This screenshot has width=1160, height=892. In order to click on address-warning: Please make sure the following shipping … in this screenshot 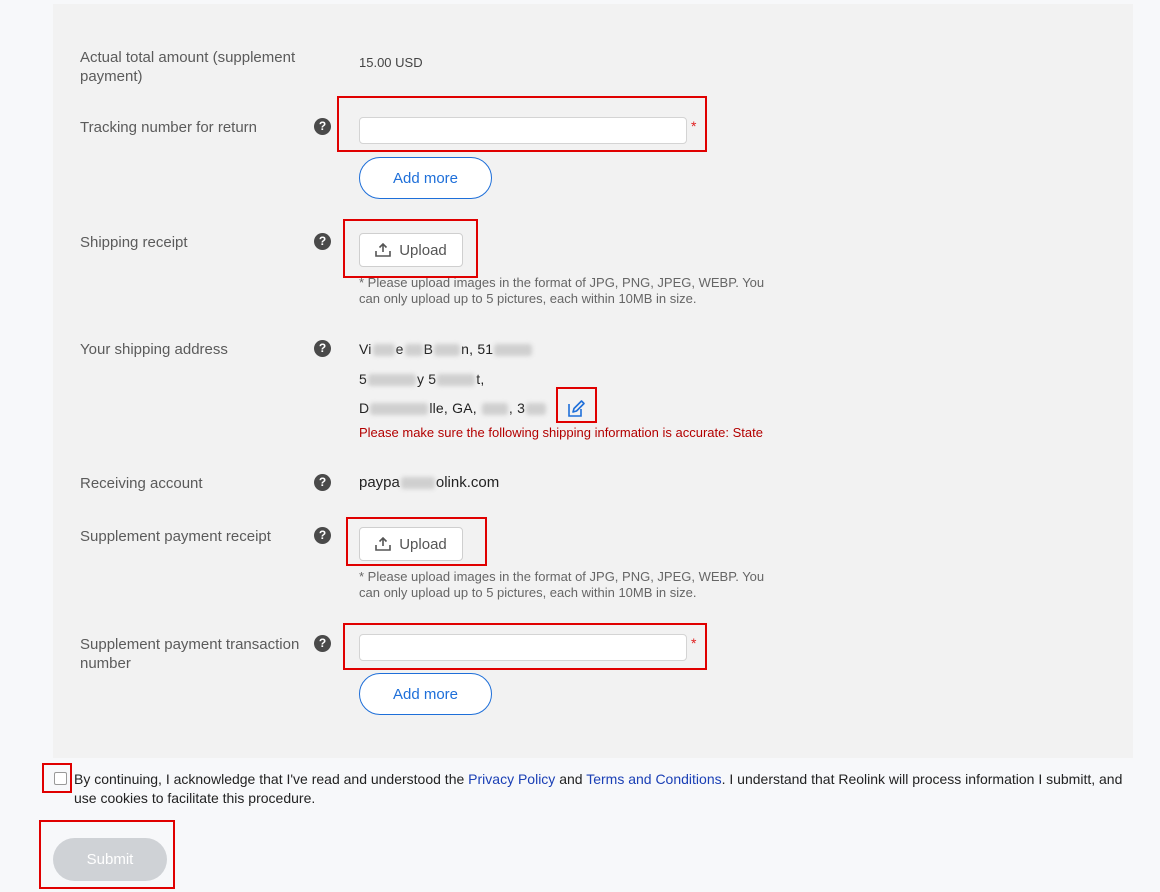, I will do `click(561, 432)`.